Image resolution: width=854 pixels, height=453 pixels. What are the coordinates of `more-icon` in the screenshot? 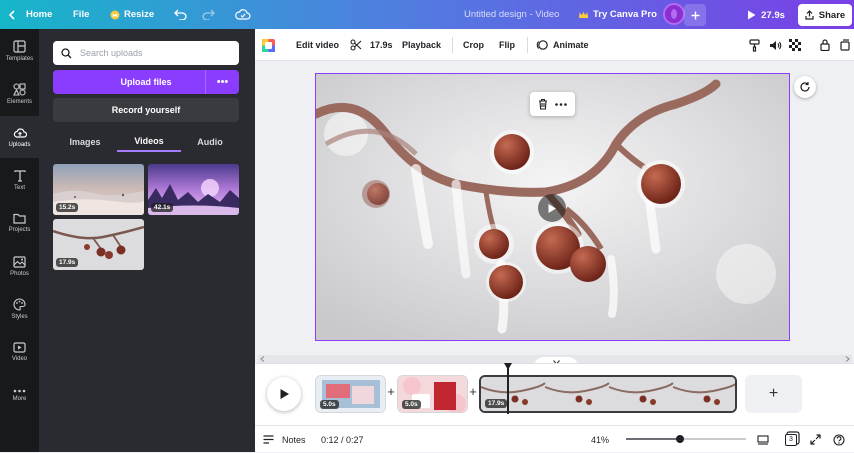 It's located at (19, 390).